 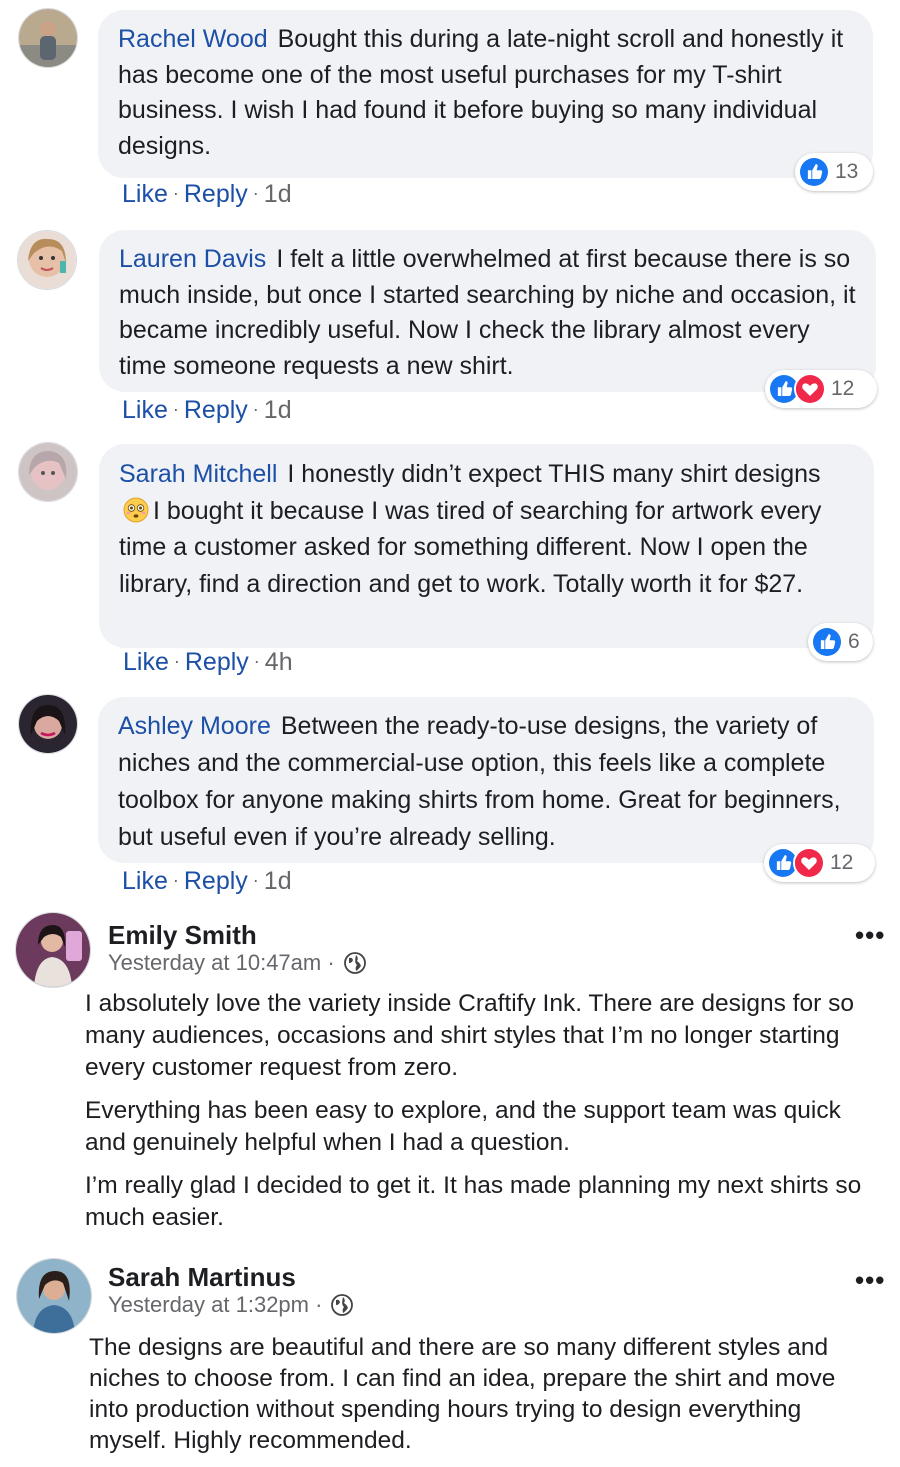 What do you see at coordinates (198, 474) in the screenshot?
I see `commenter-name: Sarah Mitchell` at bounding box center [198, 474].